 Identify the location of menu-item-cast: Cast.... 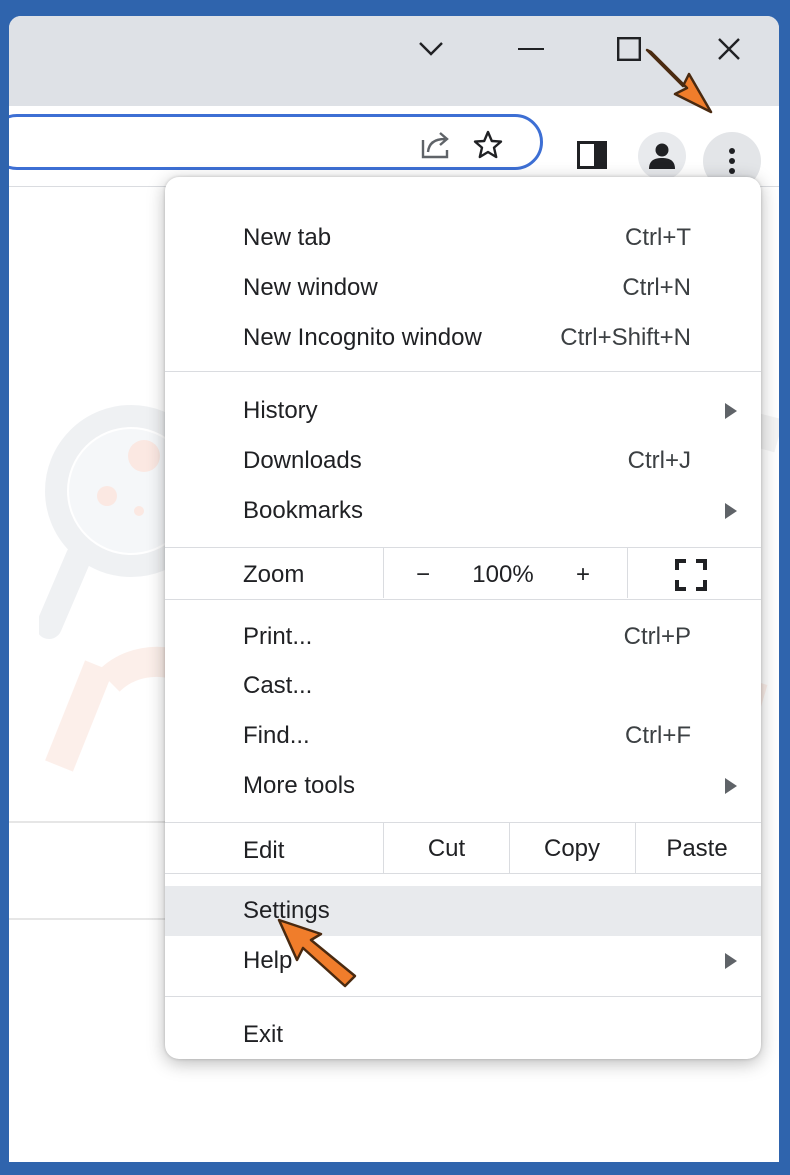
(463, 686).